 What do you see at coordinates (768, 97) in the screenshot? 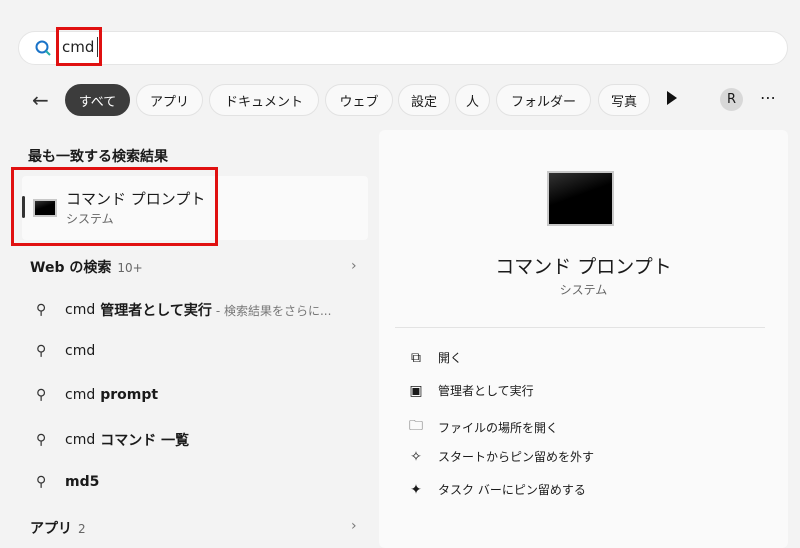
I see `more-options-icon: ⋯` at bounding box center [768, 97].